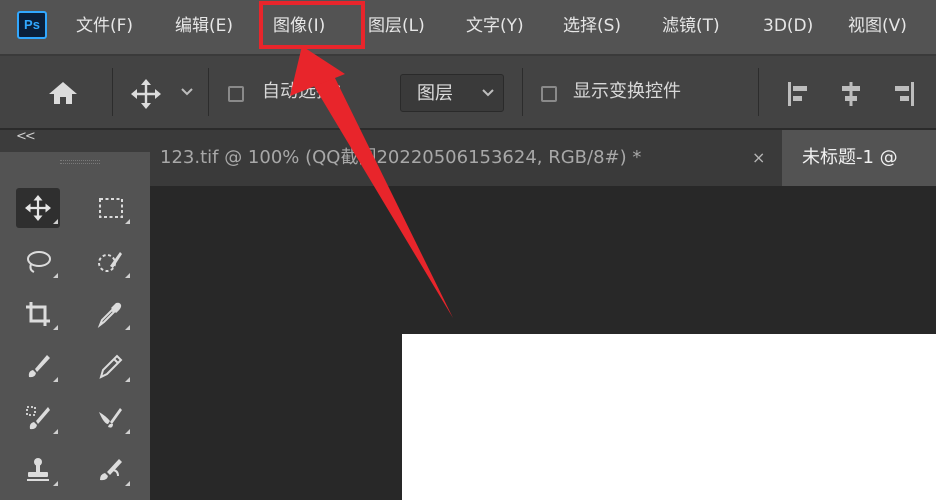 The image size is (936, 500). What do you see at coordinates (104, 26) in the screenshot?
I see `menu-file: 文件(F)` at bounding box center [104, 26].